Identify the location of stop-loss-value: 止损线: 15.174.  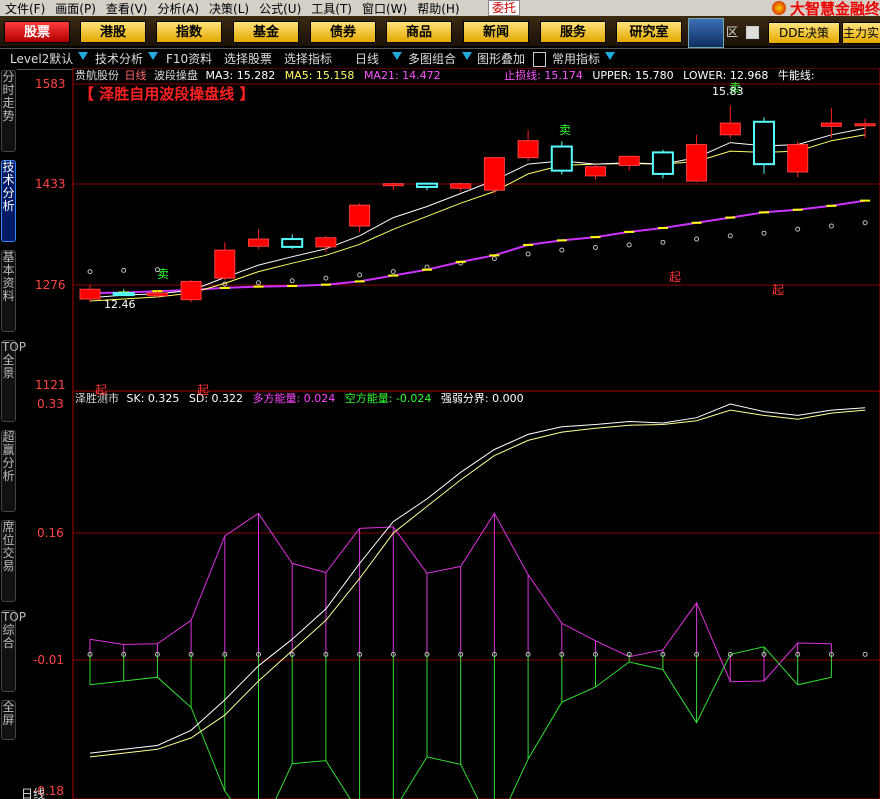
(543, 75).